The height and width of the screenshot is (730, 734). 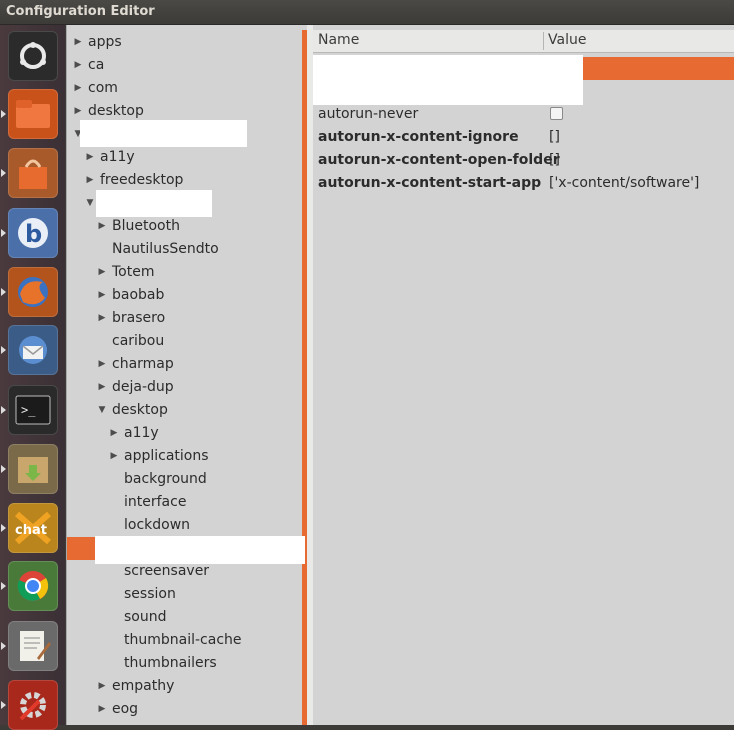 What do you see at coordinates (150, 594) in the screenshot?
I see `tree-item-label: session` at bounding box center [150, 594].